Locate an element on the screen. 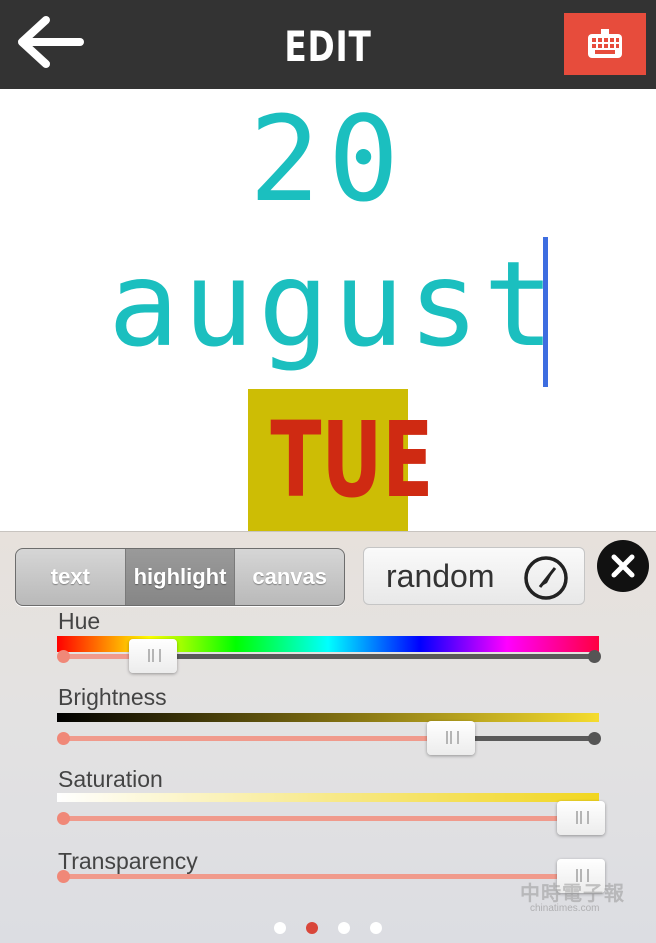 The width and height of the screenshot is (656, 943). keyboard-icon is located at coordinates (605, 43).